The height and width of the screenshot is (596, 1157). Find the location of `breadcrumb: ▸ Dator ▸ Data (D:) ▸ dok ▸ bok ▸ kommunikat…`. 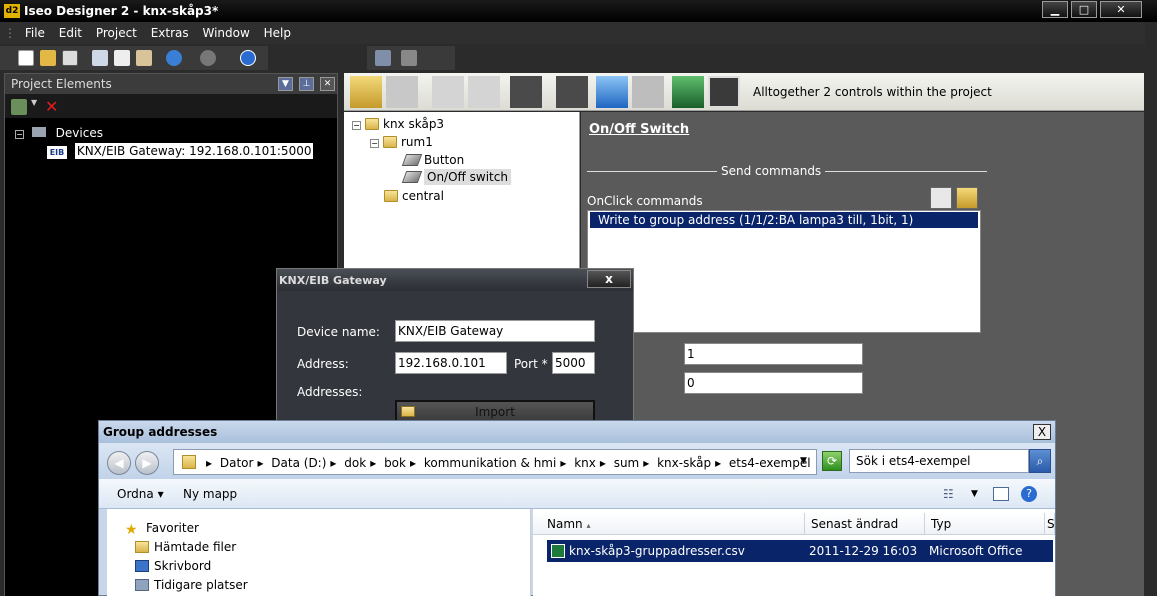

breadcrumb: ▸ Dator ▸ Data (D:) ▸ dok ▸ bok ▸ kommunikat… is located at coordinates (495, 462).